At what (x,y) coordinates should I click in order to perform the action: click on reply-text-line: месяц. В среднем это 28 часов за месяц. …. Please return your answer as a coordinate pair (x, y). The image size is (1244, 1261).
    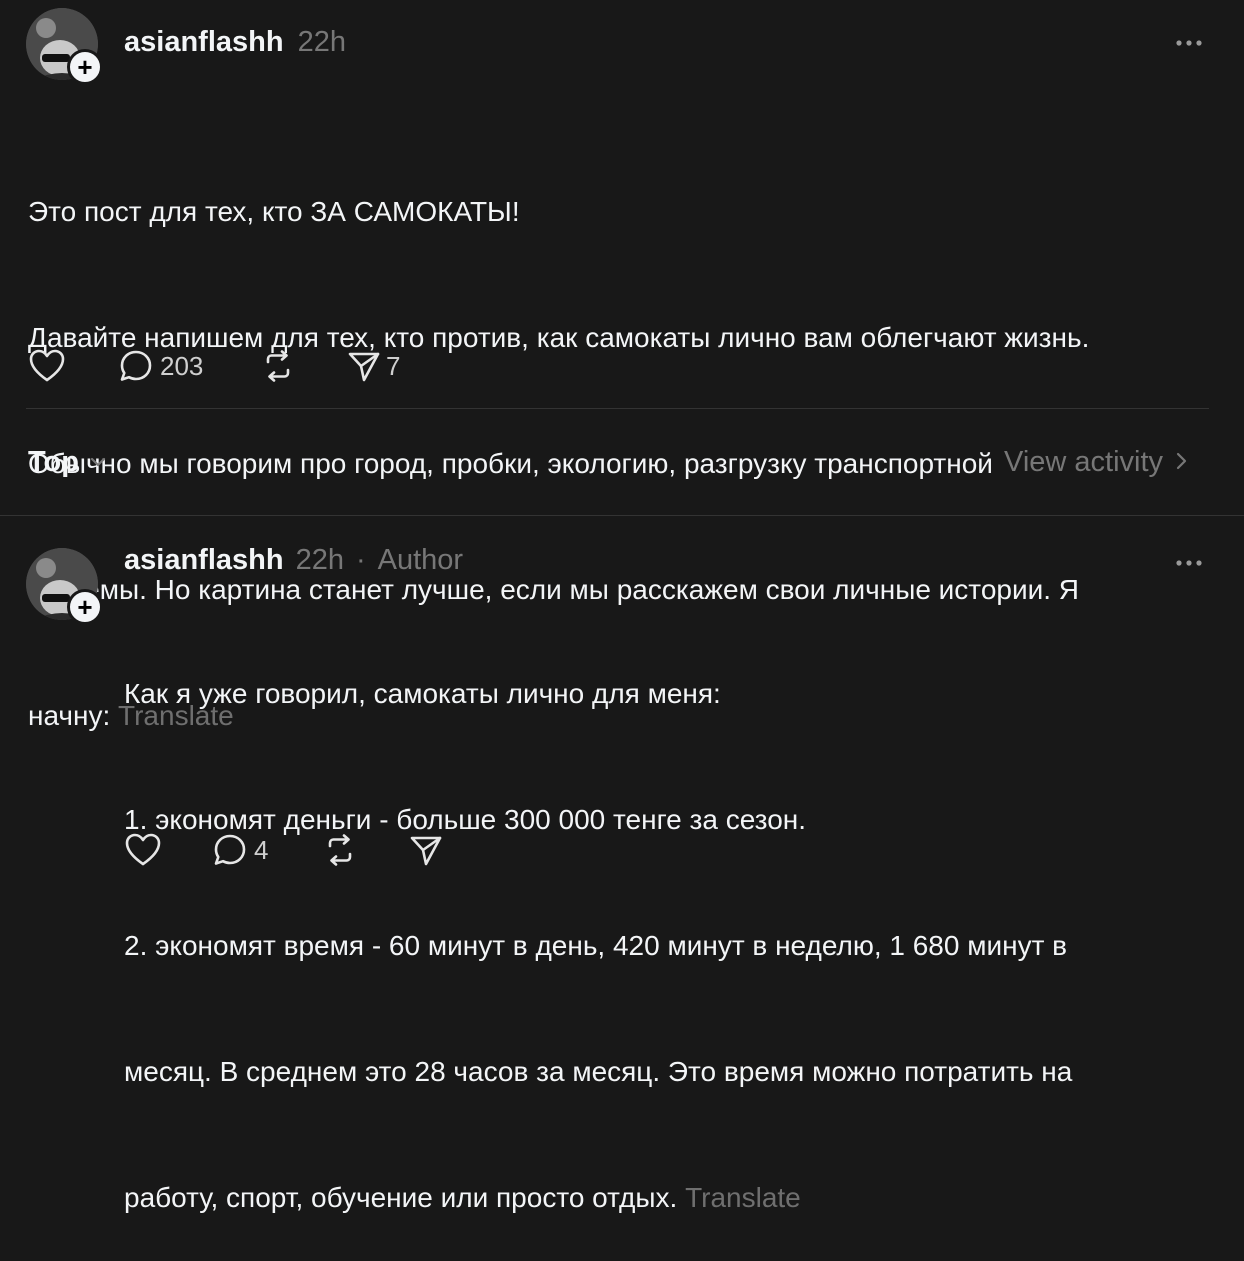
    Looking at the image, I should click on (598, 1071).